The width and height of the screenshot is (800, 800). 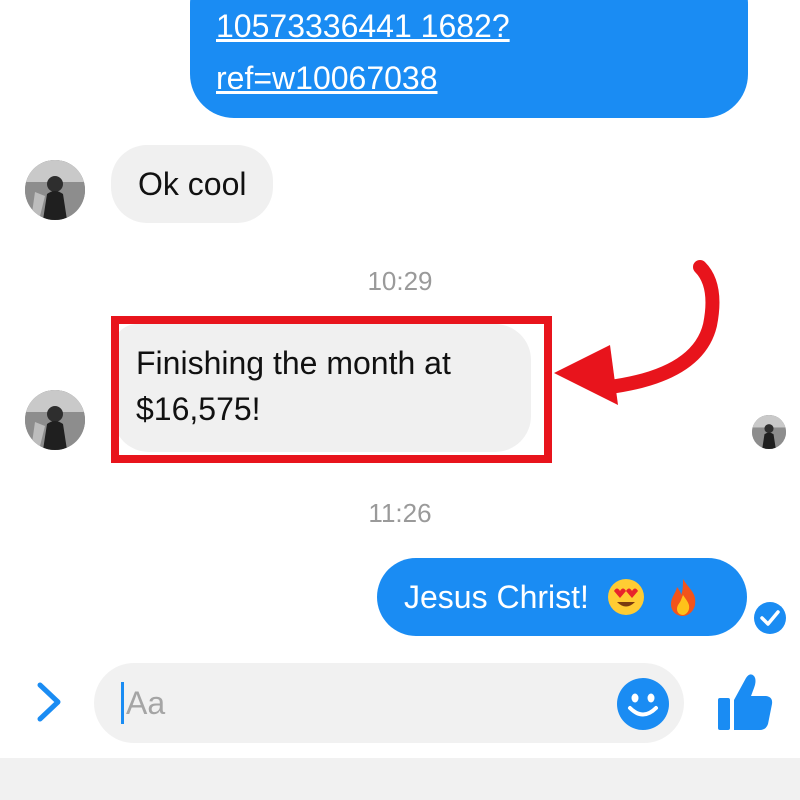 I want to click on chevron-right-icon, so click(x=49, y=702).